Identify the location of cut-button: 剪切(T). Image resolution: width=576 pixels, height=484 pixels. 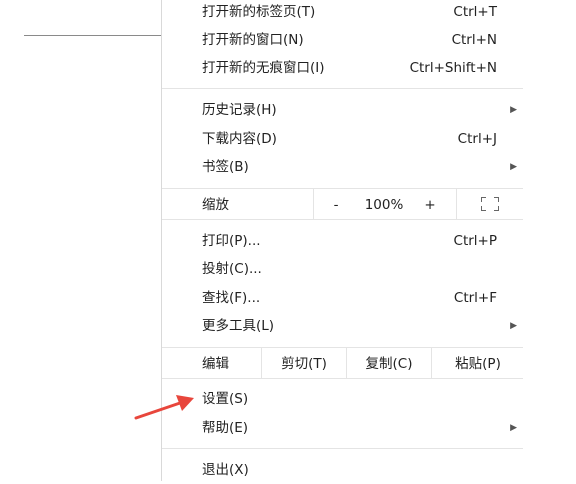
(304, 363).